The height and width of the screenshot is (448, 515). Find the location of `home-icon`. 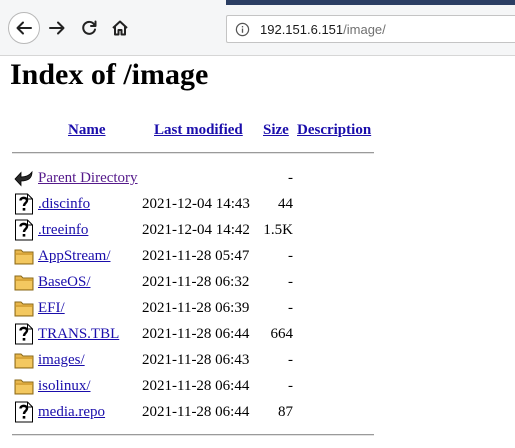

home-icon is located at coordinates (120, 28).